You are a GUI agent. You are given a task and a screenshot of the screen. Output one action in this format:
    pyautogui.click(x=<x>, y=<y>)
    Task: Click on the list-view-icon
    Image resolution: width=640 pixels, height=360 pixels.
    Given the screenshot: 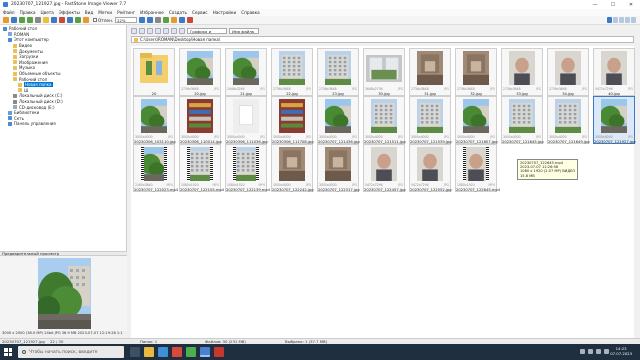 What is the action you would take?
    pyautogui.click(x=615, y=20)
    